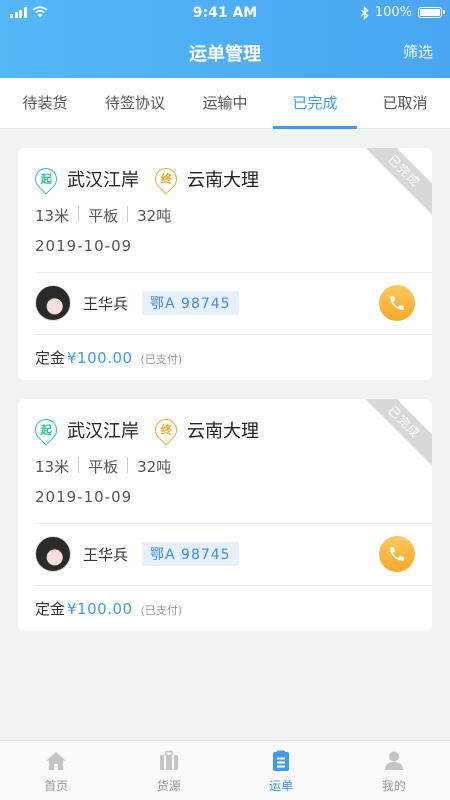 The height and width of the screenshot is (800, 450). What do you see at coordinates (225, 13) in the screenshot?
I see `status-bar: 9:41 AM 100%` at bounding box center [225, 13].